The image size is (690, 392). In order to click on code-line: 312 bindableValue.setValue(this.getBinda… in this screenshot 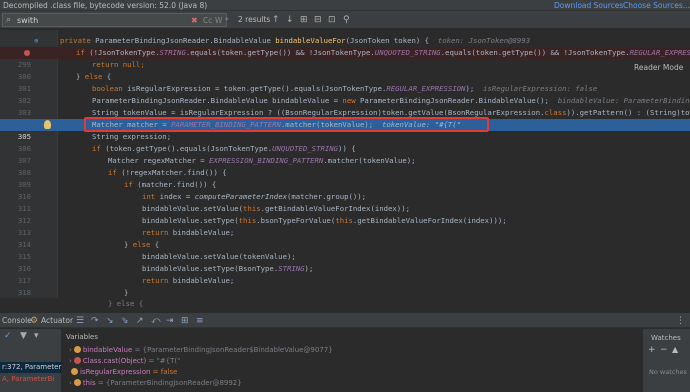, I will do `click(345, 214)`.